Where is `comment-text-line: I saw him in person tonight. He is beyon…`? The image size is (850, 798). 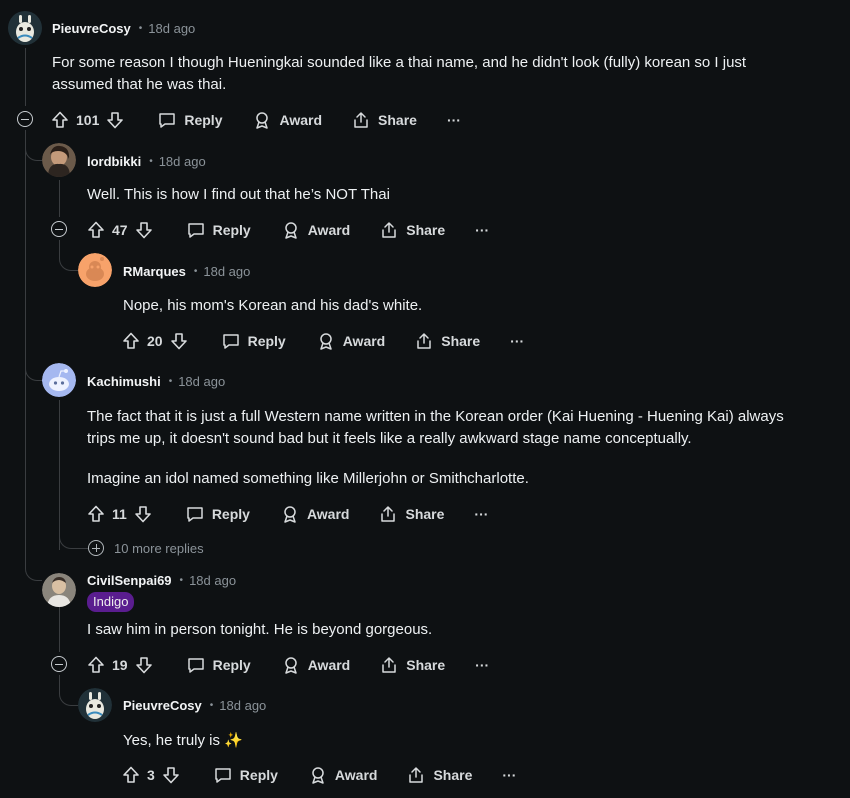
comment-text-line: I saw him in person tonight. He is beyon… is located at coordinates (260, 629).